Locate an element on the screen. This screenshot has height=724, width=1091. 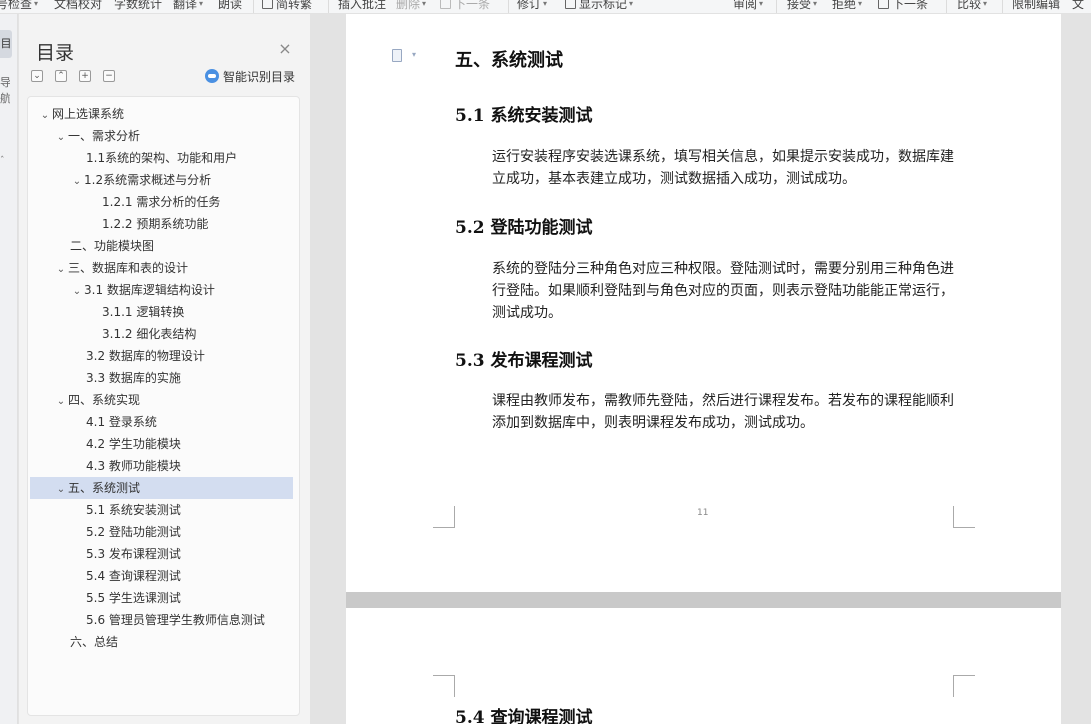
document-heading-2: 5.3 发布课程测试 is located at coordinates (524, 361).